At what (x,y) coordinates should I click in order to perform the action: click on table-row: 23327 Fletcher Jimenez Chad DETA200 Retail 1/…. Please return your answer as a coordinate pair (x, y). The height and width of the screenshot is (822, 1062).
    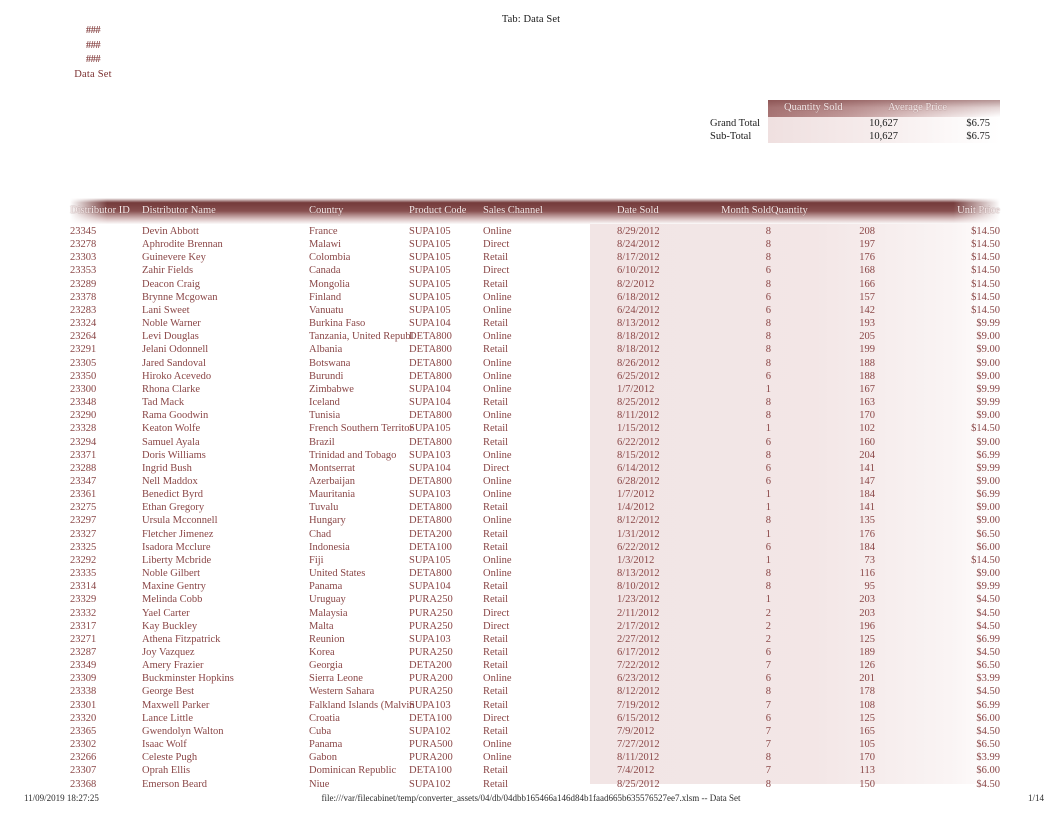
    Looking at the image, I should click on (535, 534).